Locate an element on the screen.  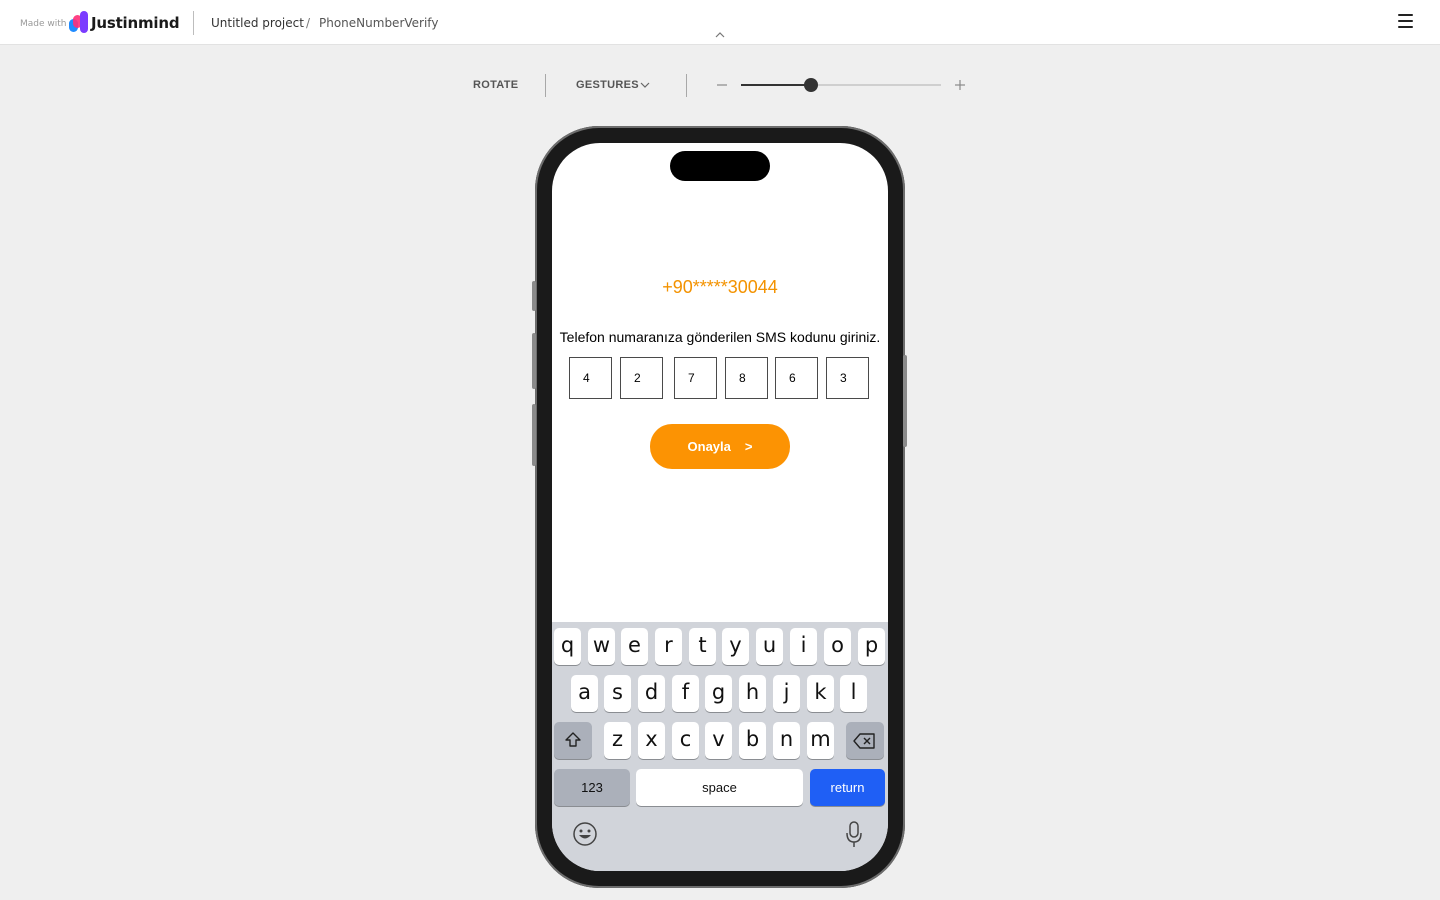
code-digit-input: 8 is located at coordinates (746, 378).